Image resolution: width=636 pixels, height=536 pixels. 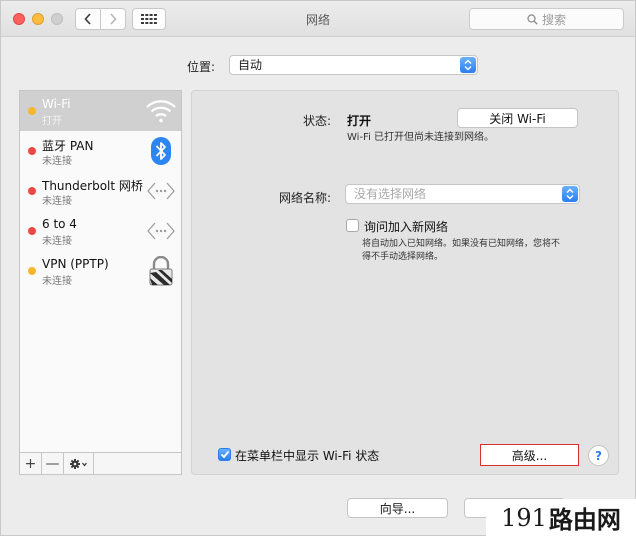 What do you see at coordinates (584, 520) in the screenshot?
I see `watermark-text: 路由网` at bounding box center [584, 520].